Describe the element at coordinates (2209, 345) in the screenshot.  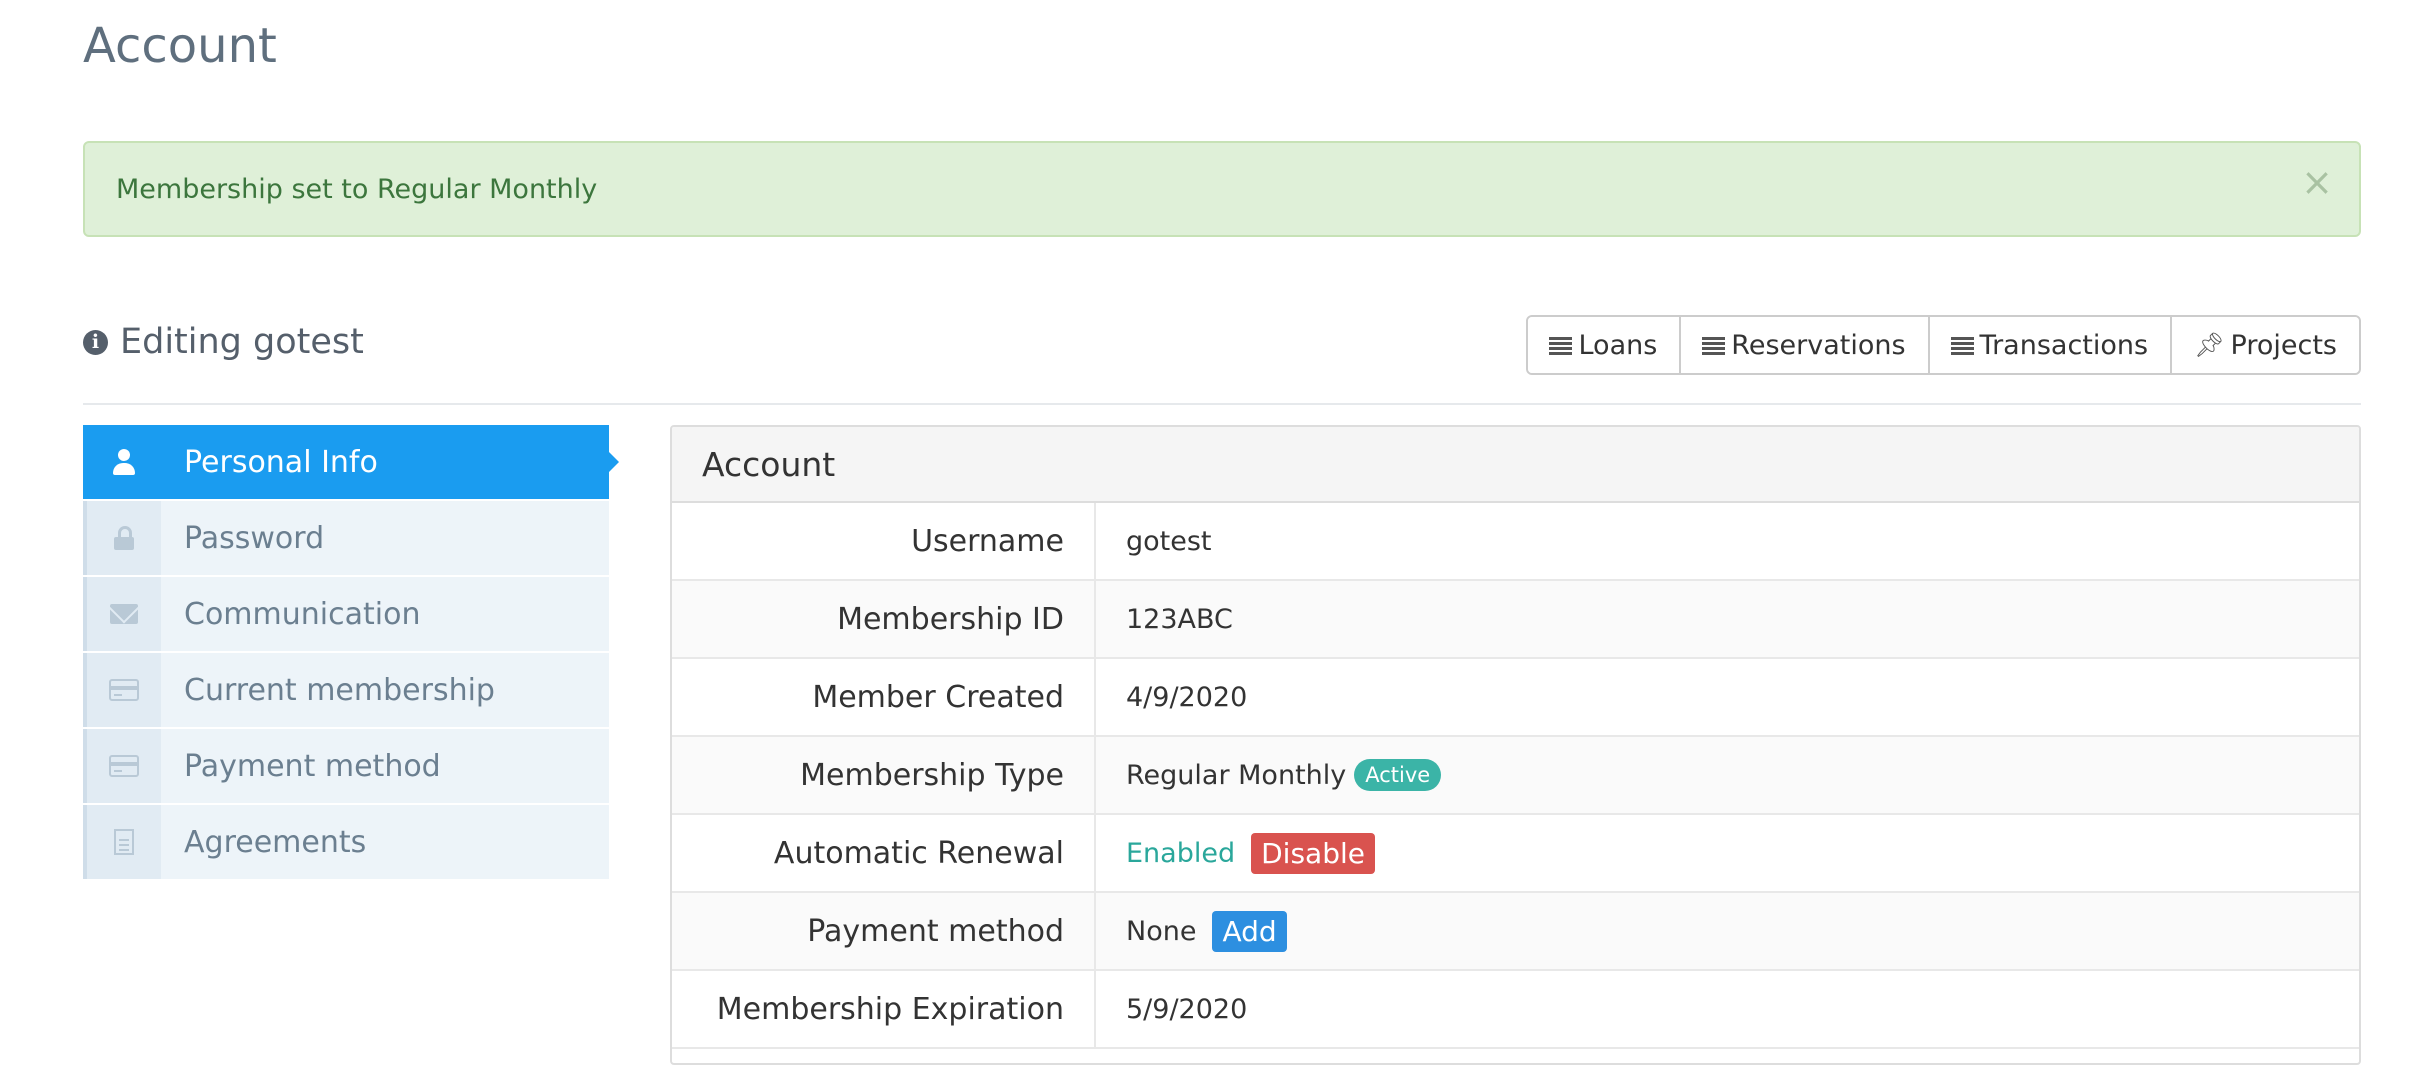
I see `pin-icon: 📌︎` at that location.